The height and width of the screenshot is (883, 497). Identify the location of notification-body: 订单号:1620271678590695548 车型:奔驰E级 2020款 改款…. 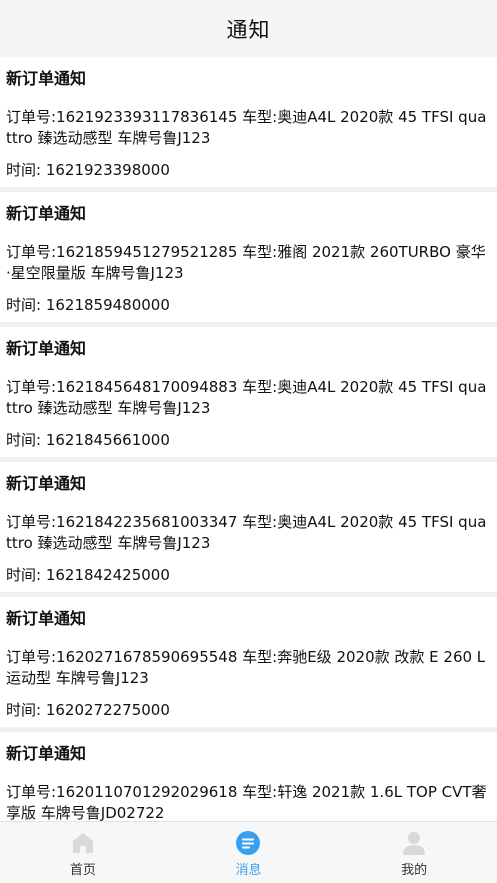
(246, 667).